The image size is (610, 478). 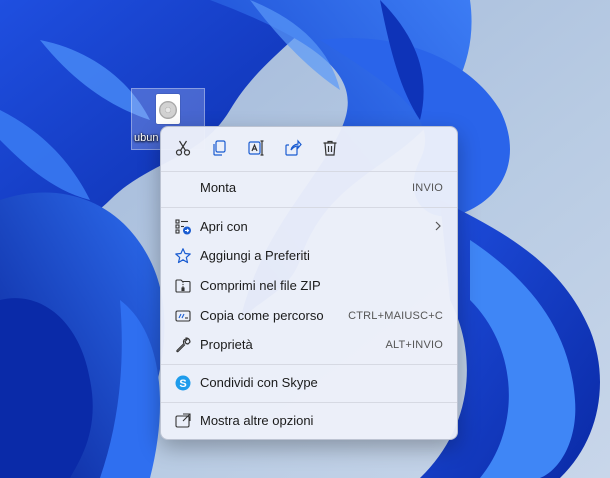 I want to click on disc-image-file-icon, so click(x=168, y=109).